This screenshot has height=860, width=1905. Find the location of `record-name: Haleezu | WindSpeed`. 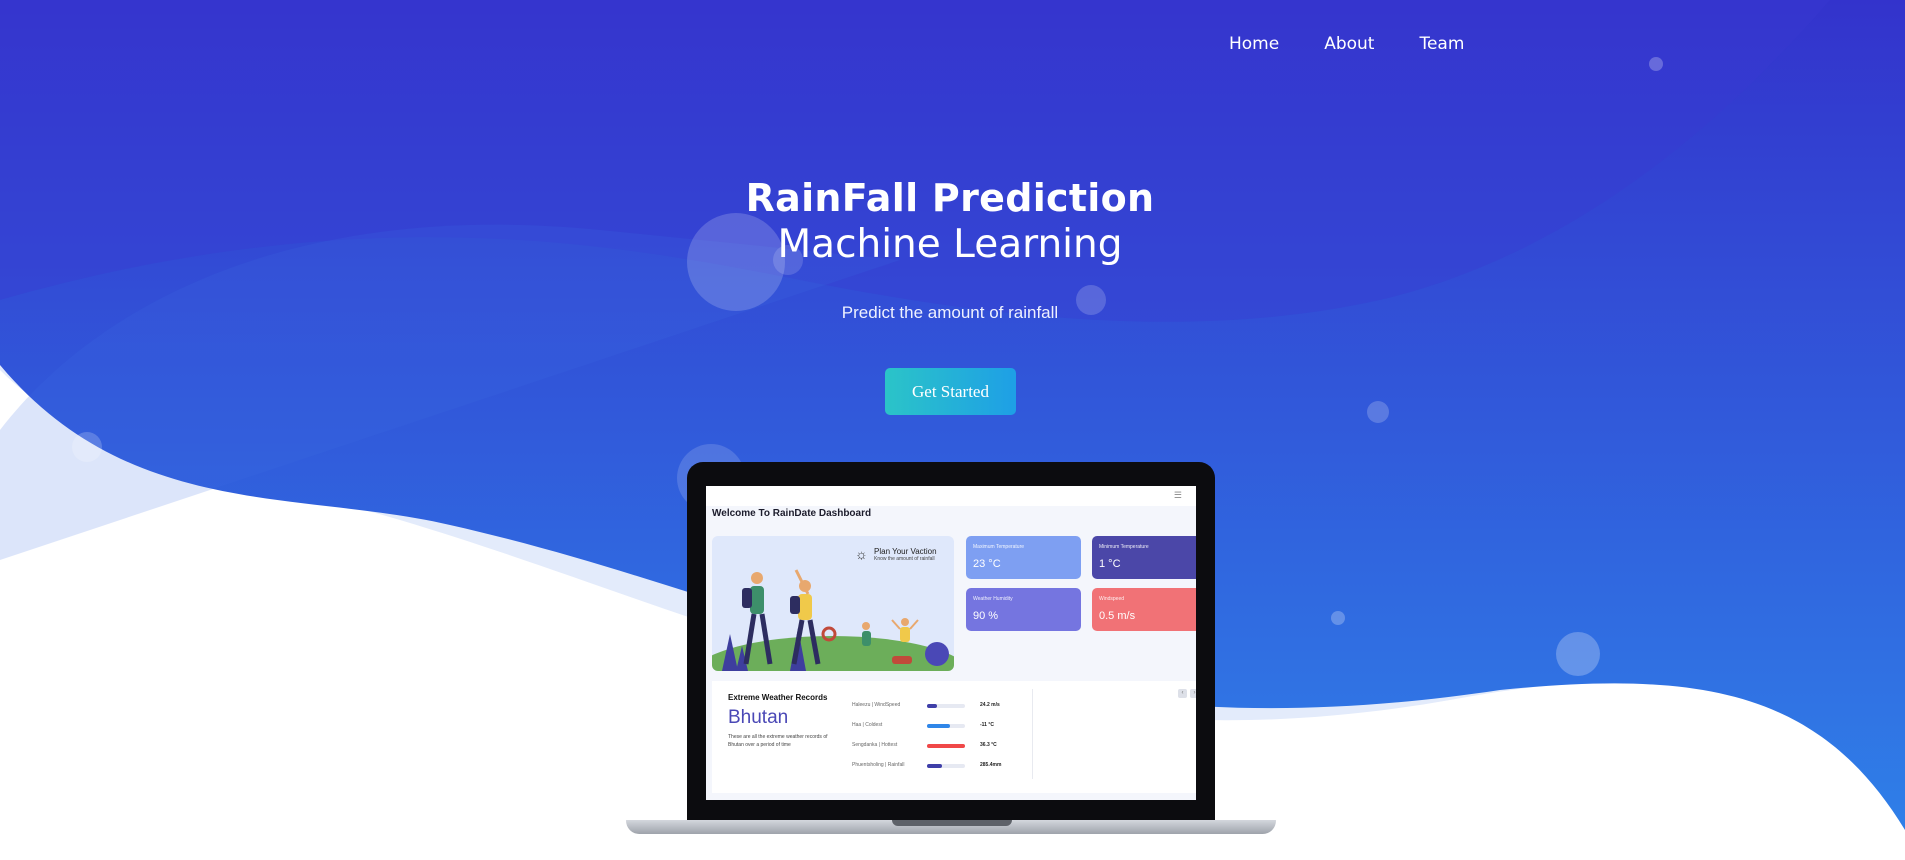

record-name: Haleezu | WindSpeed is located at coordinates (876, 705).